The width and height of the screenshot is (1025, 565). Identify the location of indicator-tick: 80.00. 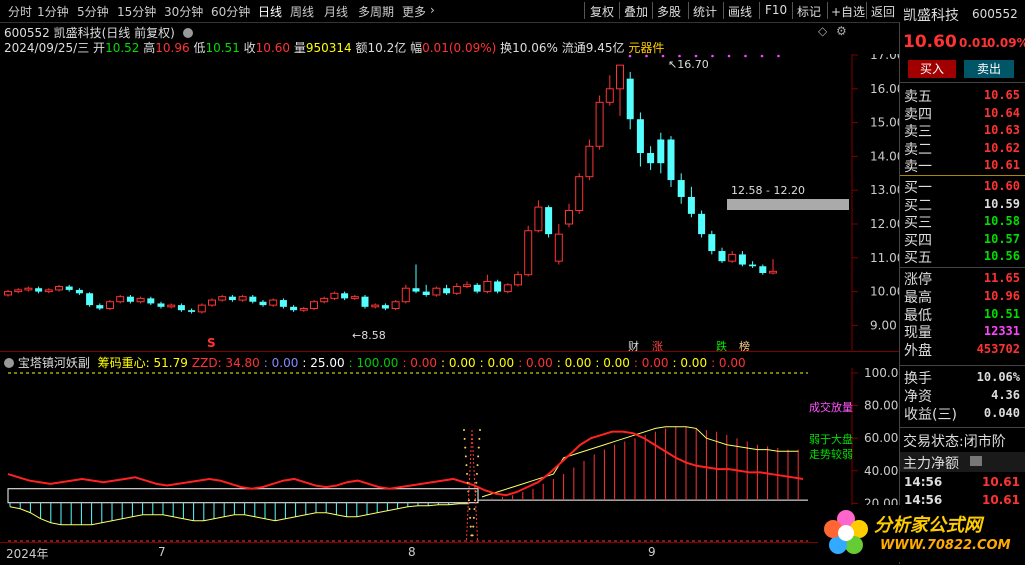
(881, 406).